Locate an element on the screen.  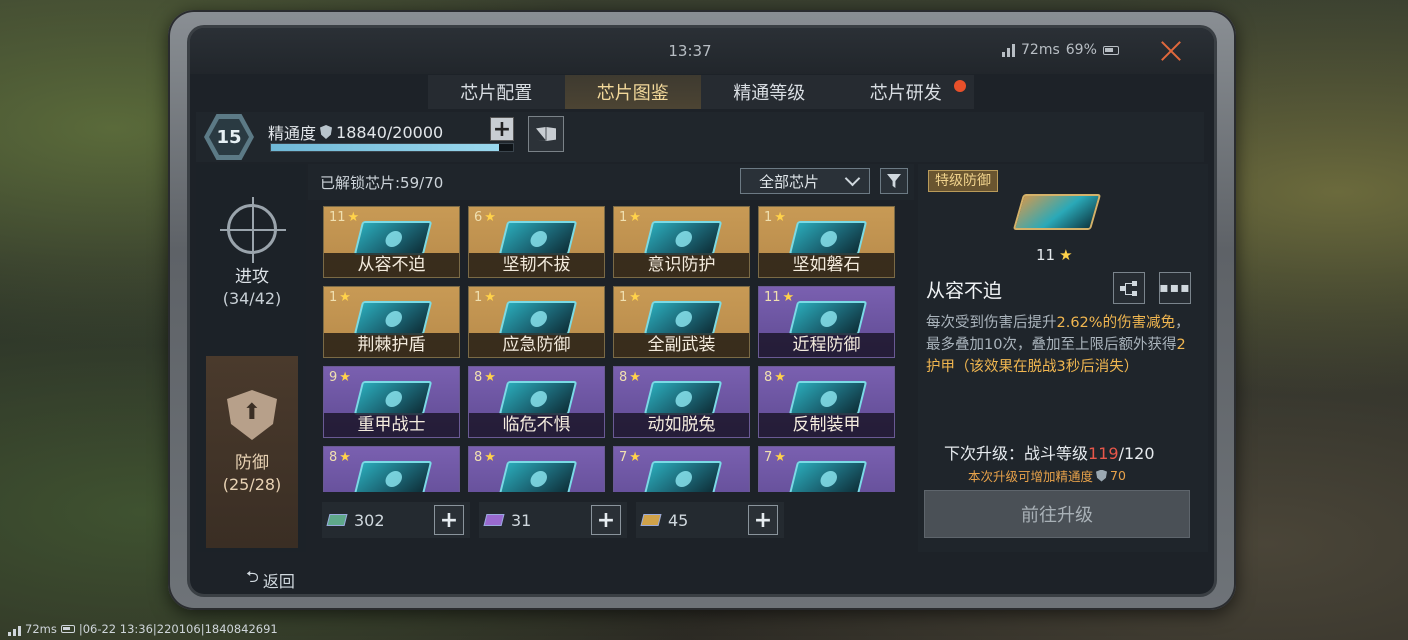
chip-name: 重甲战士 is located at coordinates (391, 425).